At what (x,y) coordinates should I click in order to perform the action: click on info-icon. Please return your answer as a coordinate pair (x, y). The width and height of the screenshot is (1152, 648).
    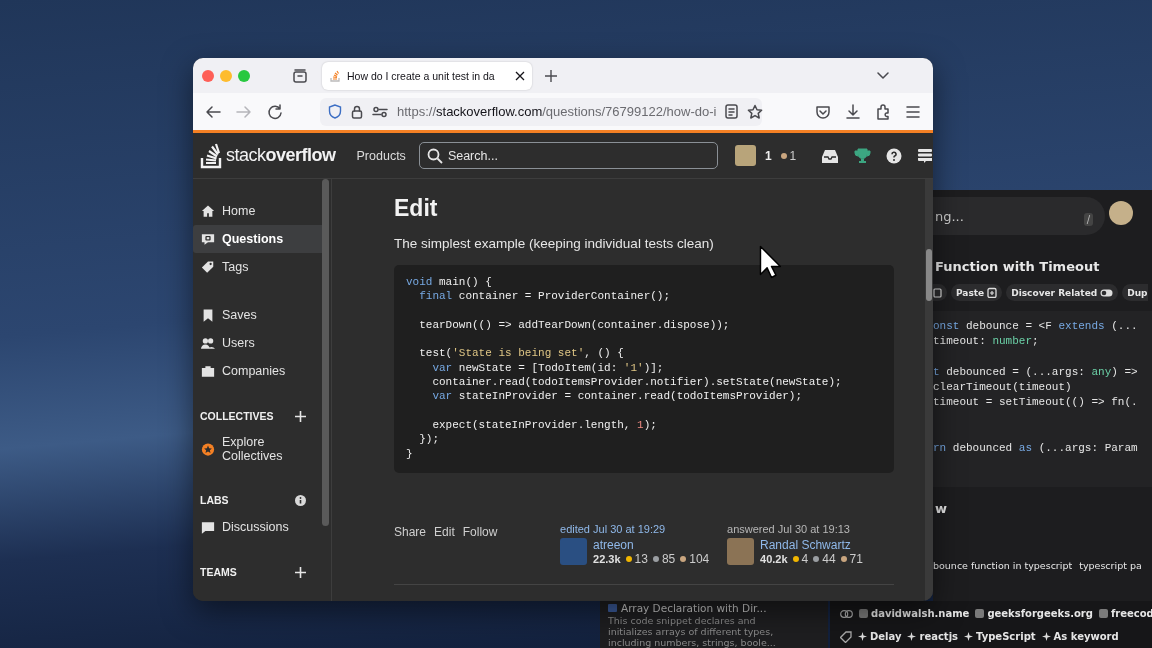
    Looking at the image, I should click on (300, 500).